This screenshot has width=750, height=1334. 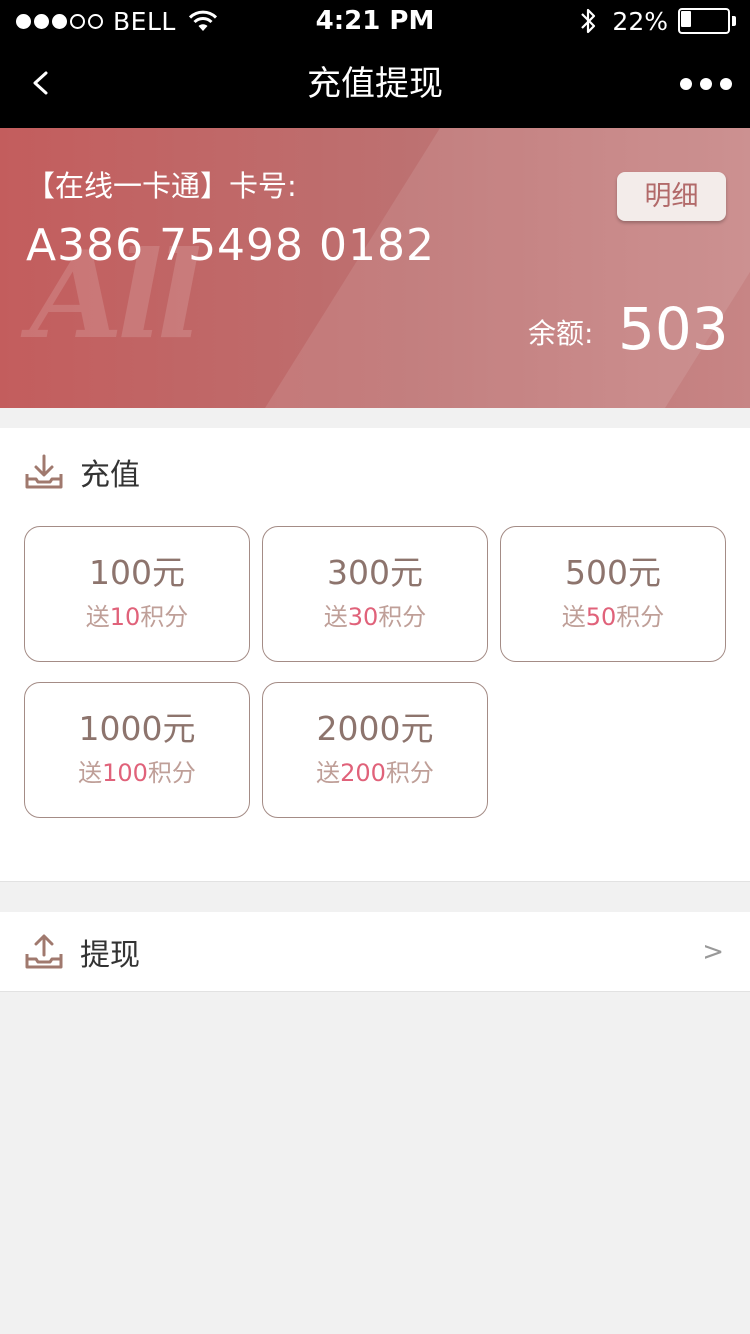 I want to click on back-chevron-icon, so click(x=40, y=83).